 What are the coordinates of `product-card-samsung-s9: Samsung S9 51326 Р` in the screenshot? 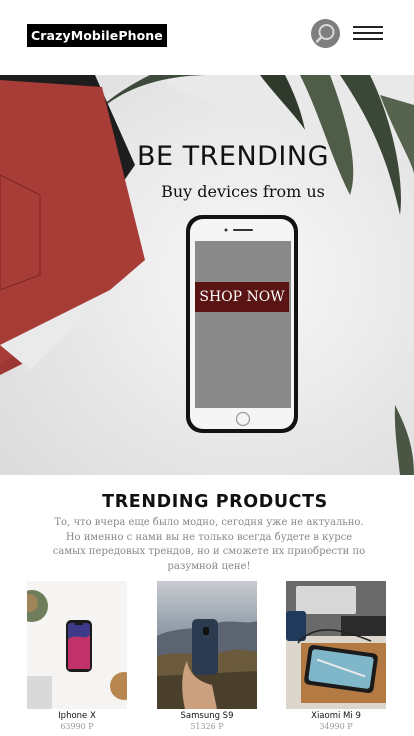 It's located at (207, 658).